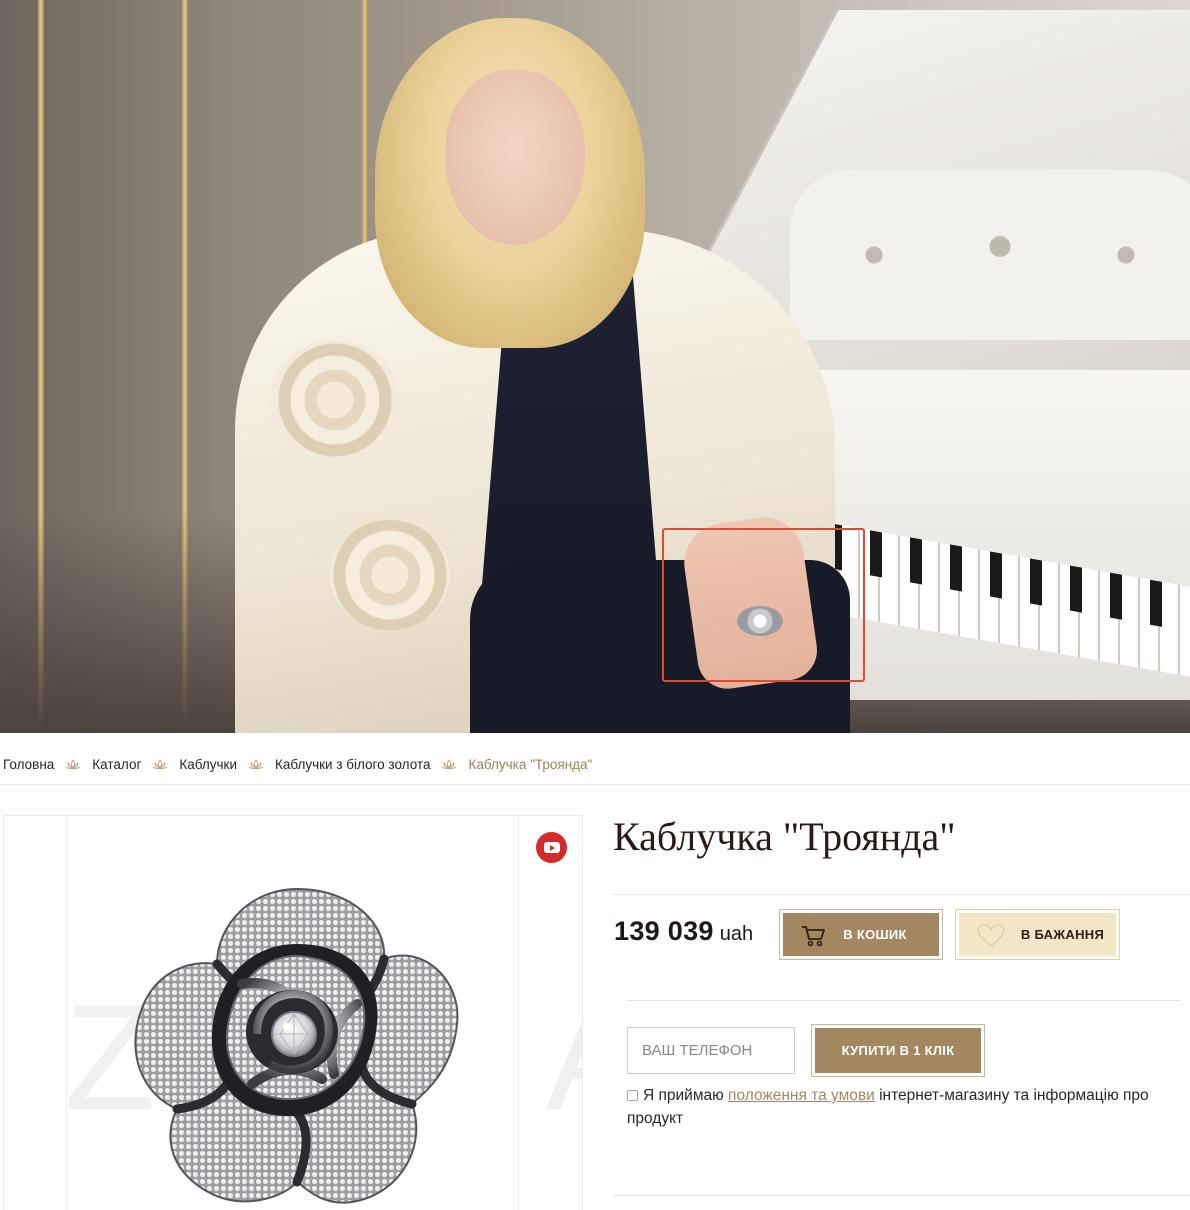 The image size is (1190, 1210). I want to click on price-currency: uah, so click(736, 934).